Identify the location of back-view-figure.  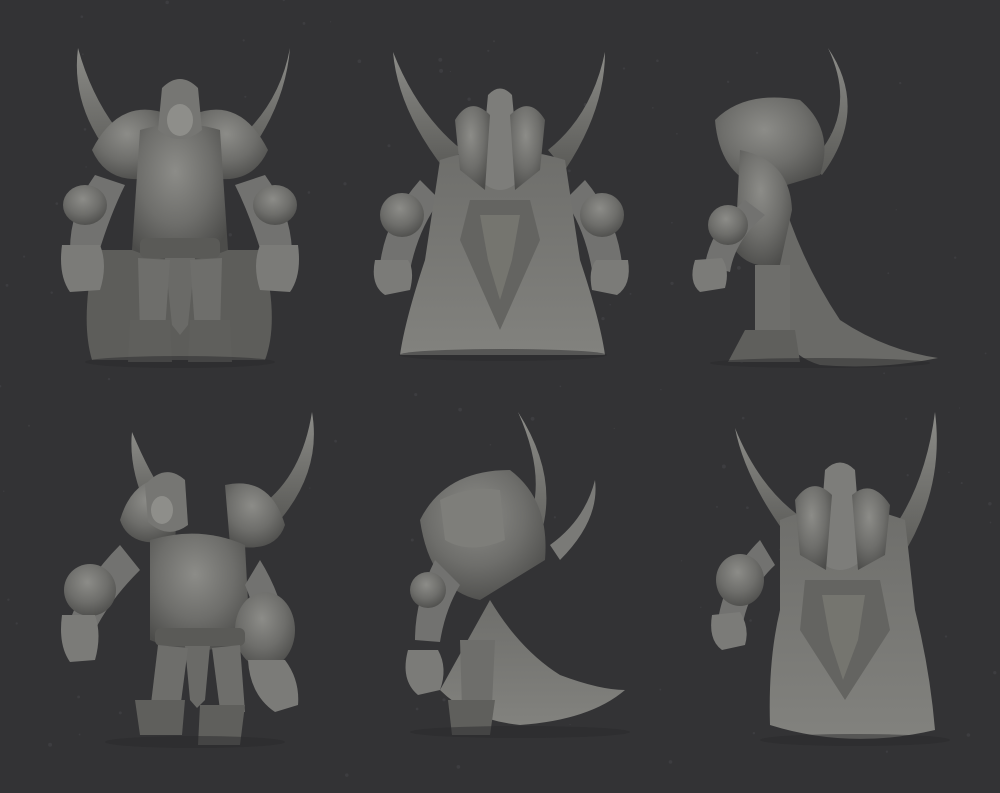
(501, 206).